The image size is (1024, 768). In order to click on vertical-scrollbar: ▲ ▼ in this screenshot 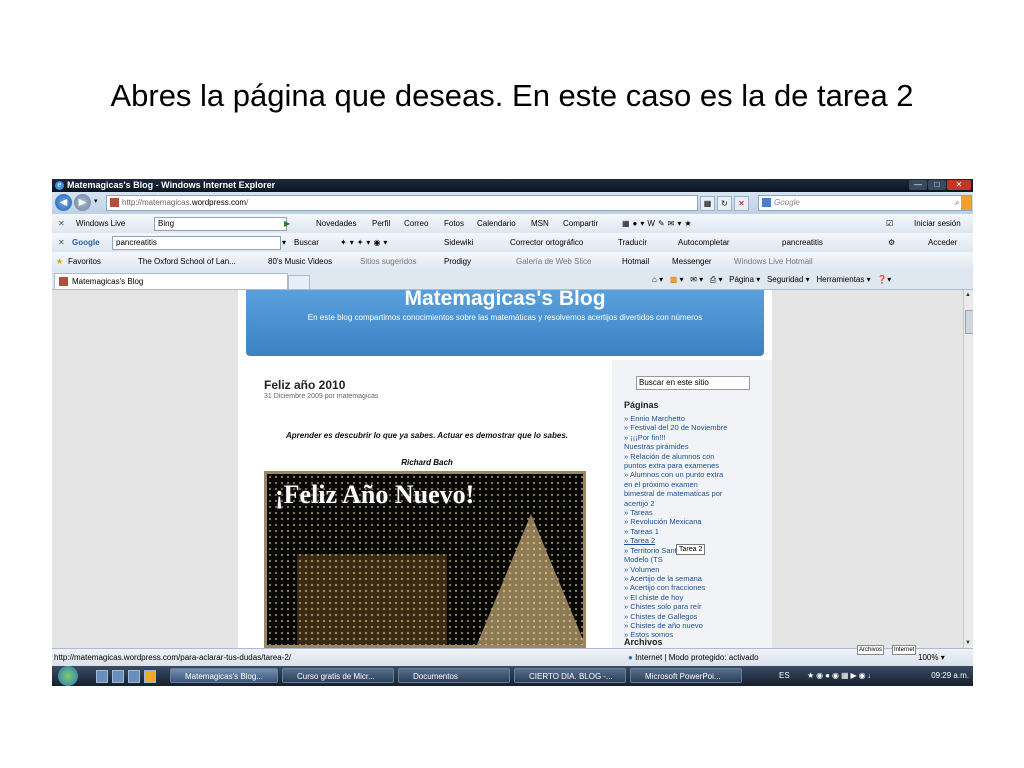, I will do `click(968, 469)`.